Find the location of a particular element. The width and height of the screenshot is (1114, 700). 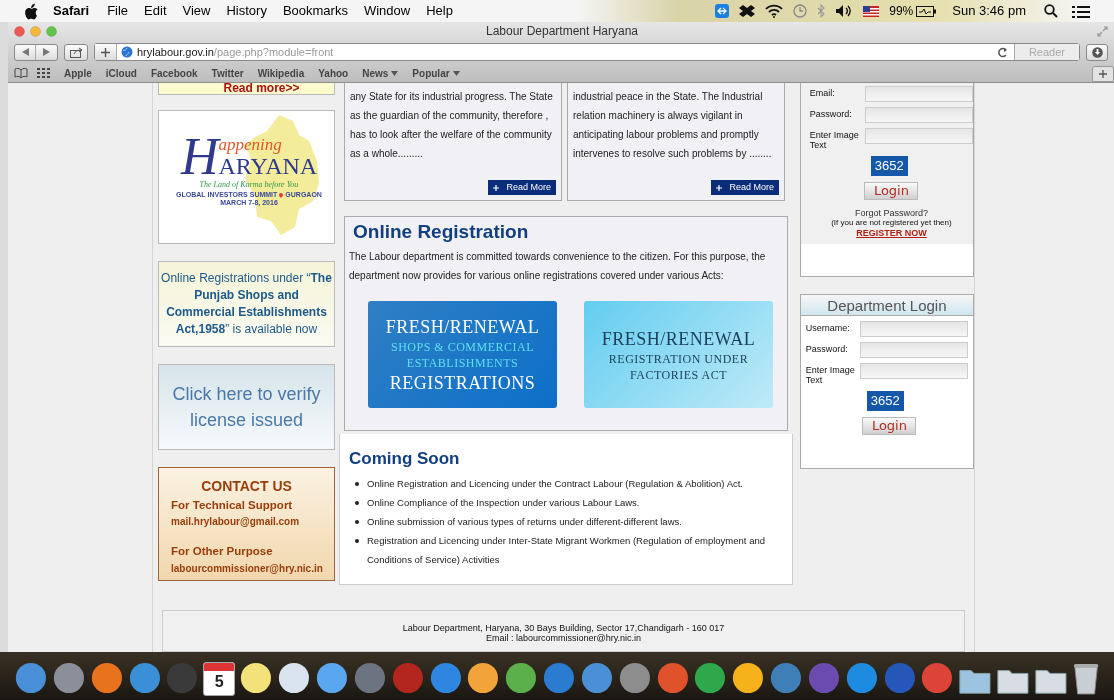

field-label: Email: is located at coordinates (822, 92).